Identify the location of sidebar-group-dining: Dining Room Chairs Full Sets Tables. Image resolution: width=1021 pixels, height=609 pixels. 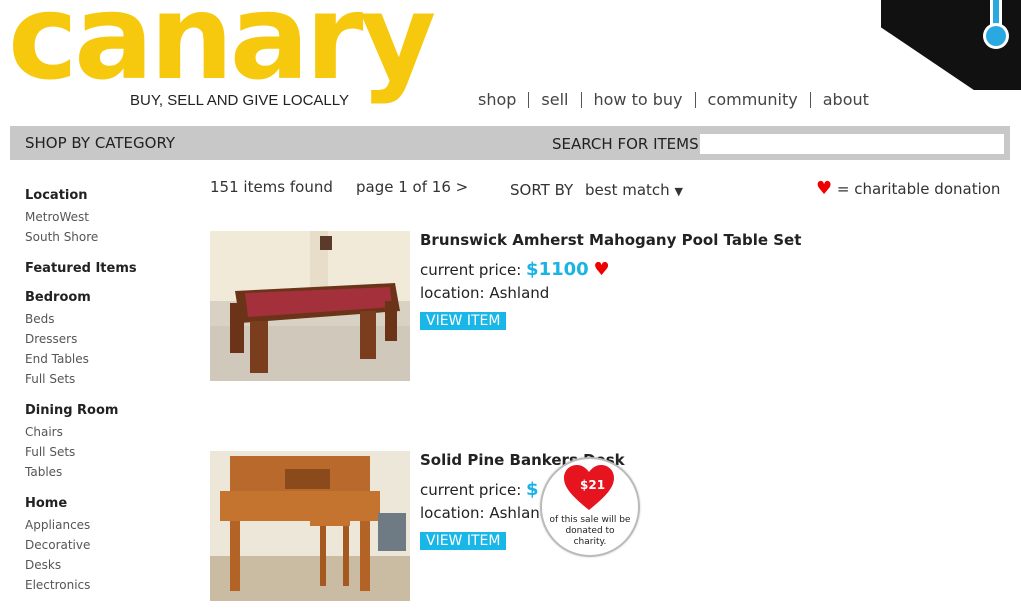
(110, 442).